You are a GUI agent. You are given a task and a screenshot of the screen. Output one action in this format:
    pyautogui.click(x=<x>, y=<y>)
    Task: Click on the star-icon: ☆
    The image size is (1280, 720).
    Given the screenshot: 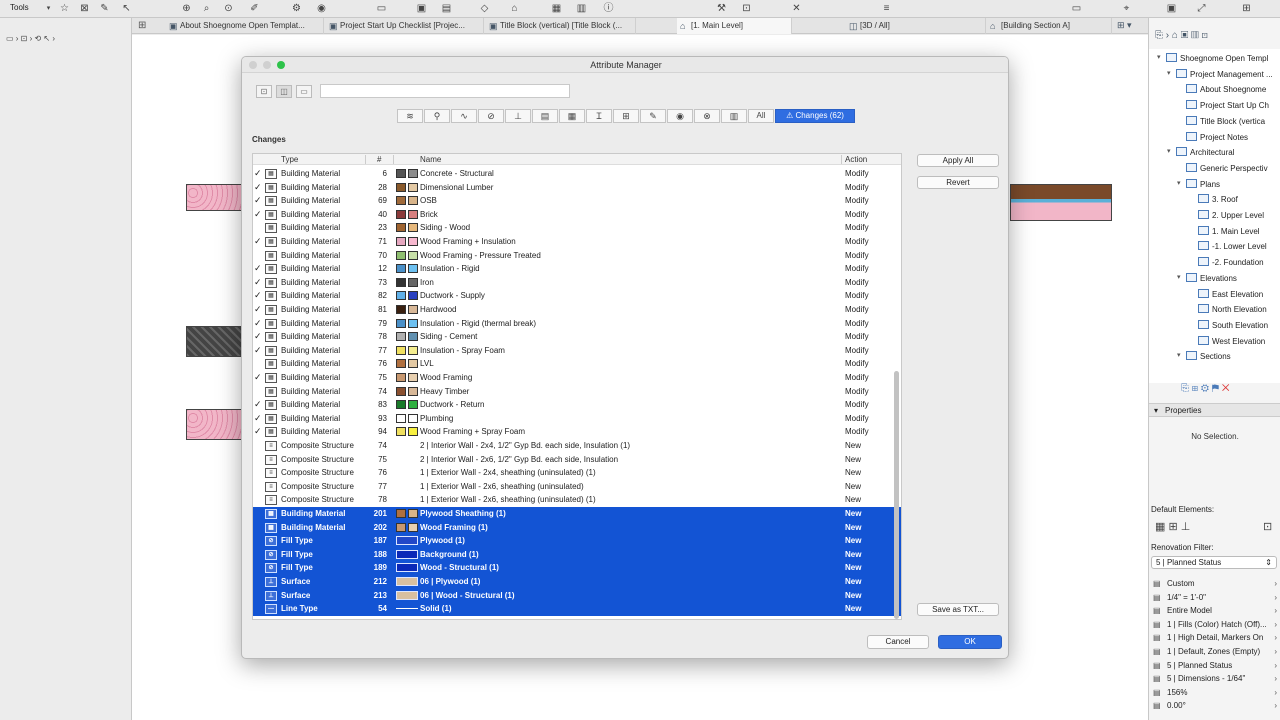 What is the action you would take?
    pyautogui.click(x=64, y=8)
    